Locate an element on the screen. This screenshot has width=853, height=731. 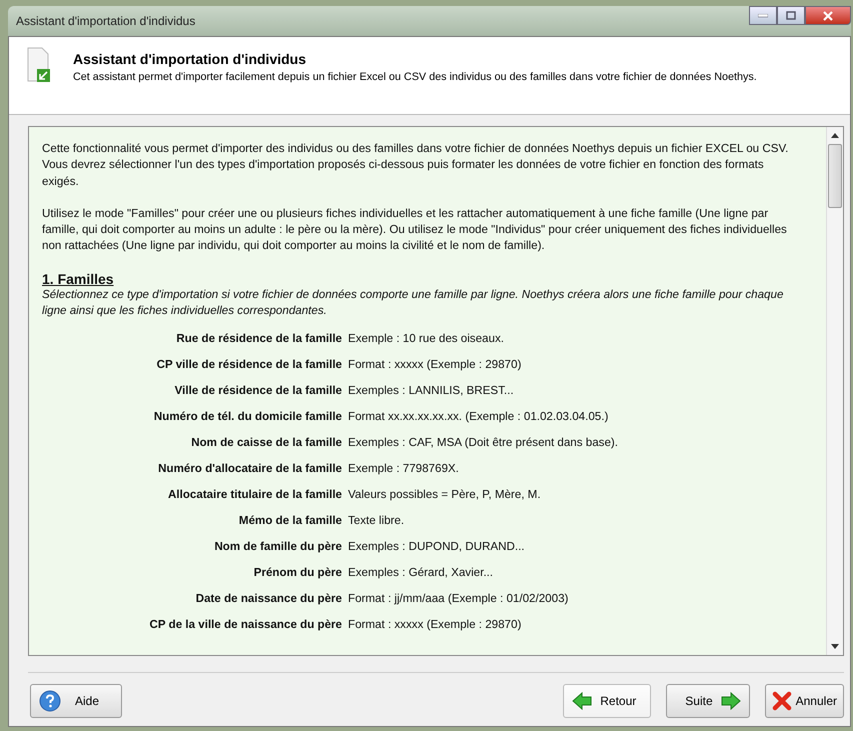
back-button: Retour is located at coordinates (607, 701).